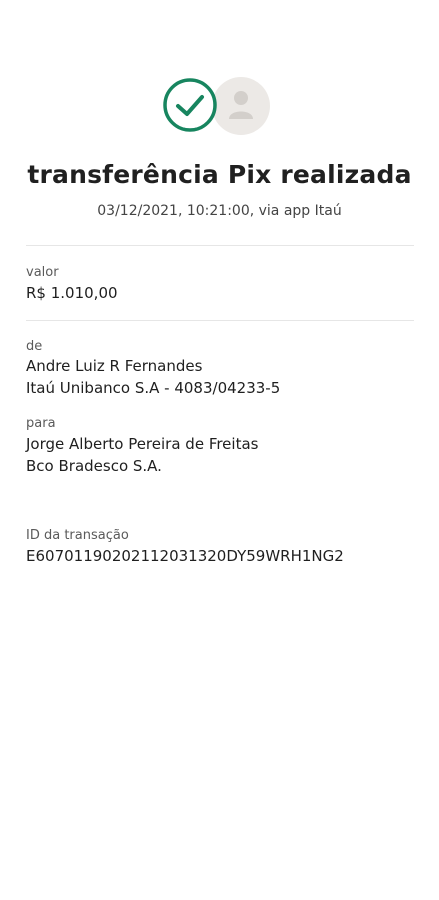  I want to click on transfer-datetime: 03/12/2021, 10:21:00, via app Itaú, so click(219, 211).